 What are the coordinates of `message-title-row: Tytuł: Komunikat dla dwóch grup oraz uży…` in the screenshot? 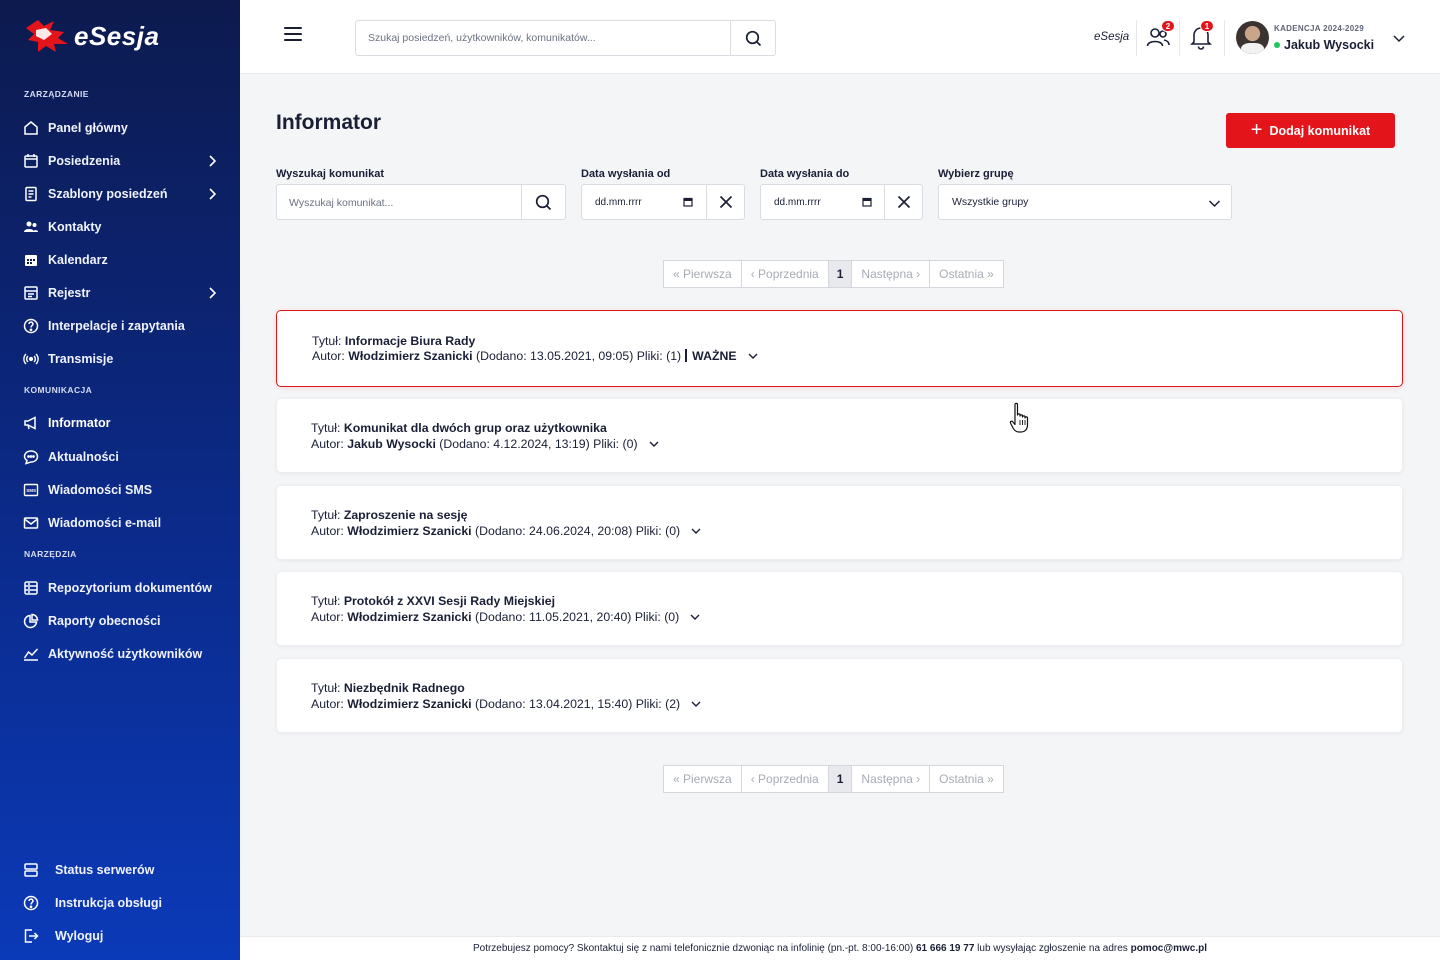 It's located at (459, 428).